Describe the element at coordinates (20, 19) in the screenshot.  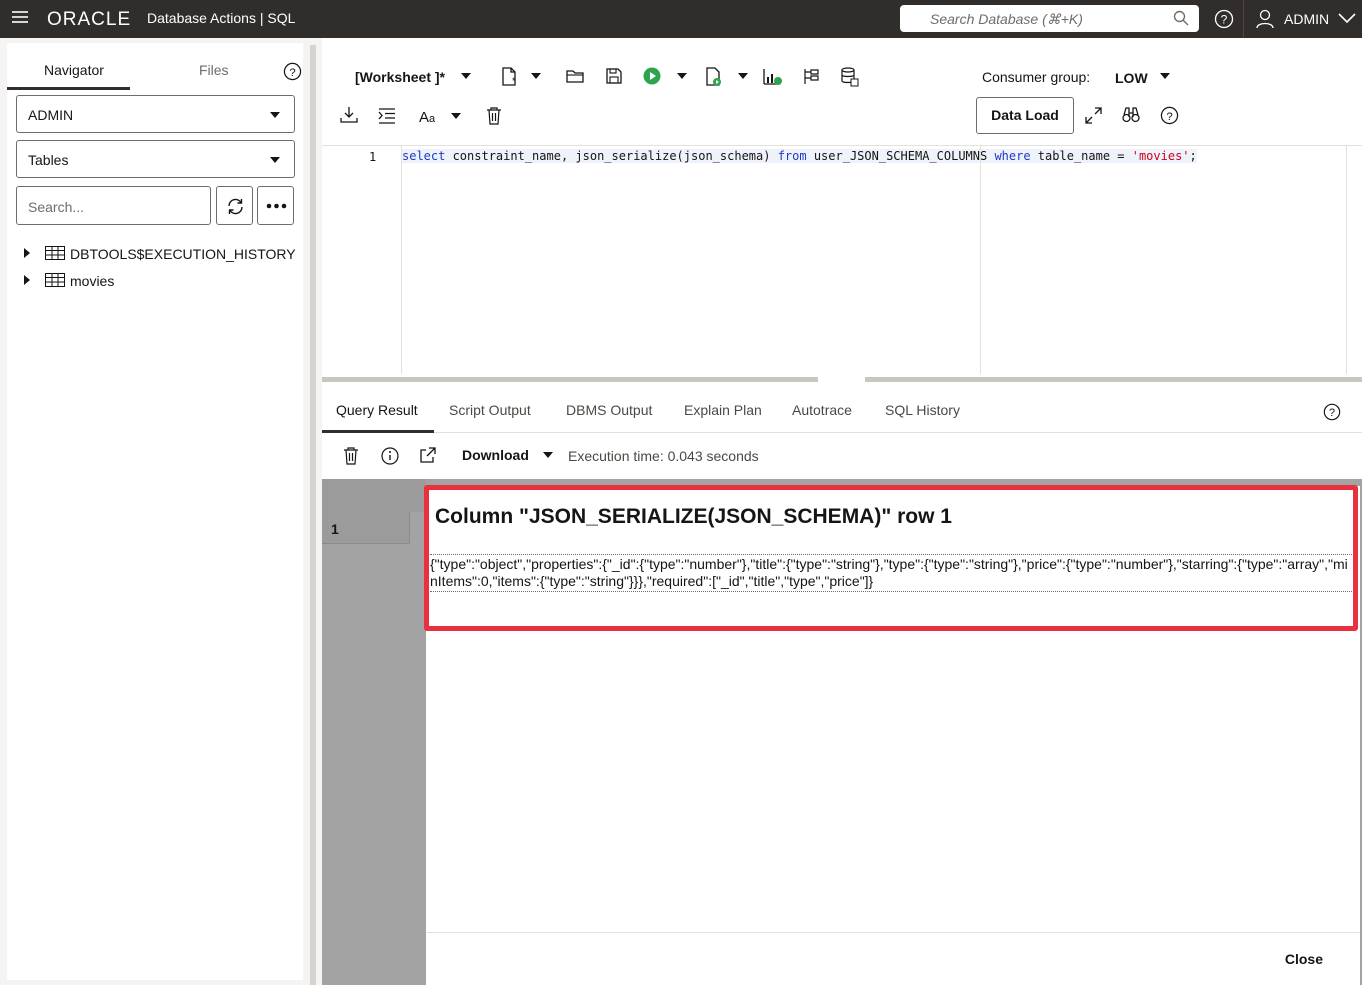
I see `hamburger-menu-icon` at that location.